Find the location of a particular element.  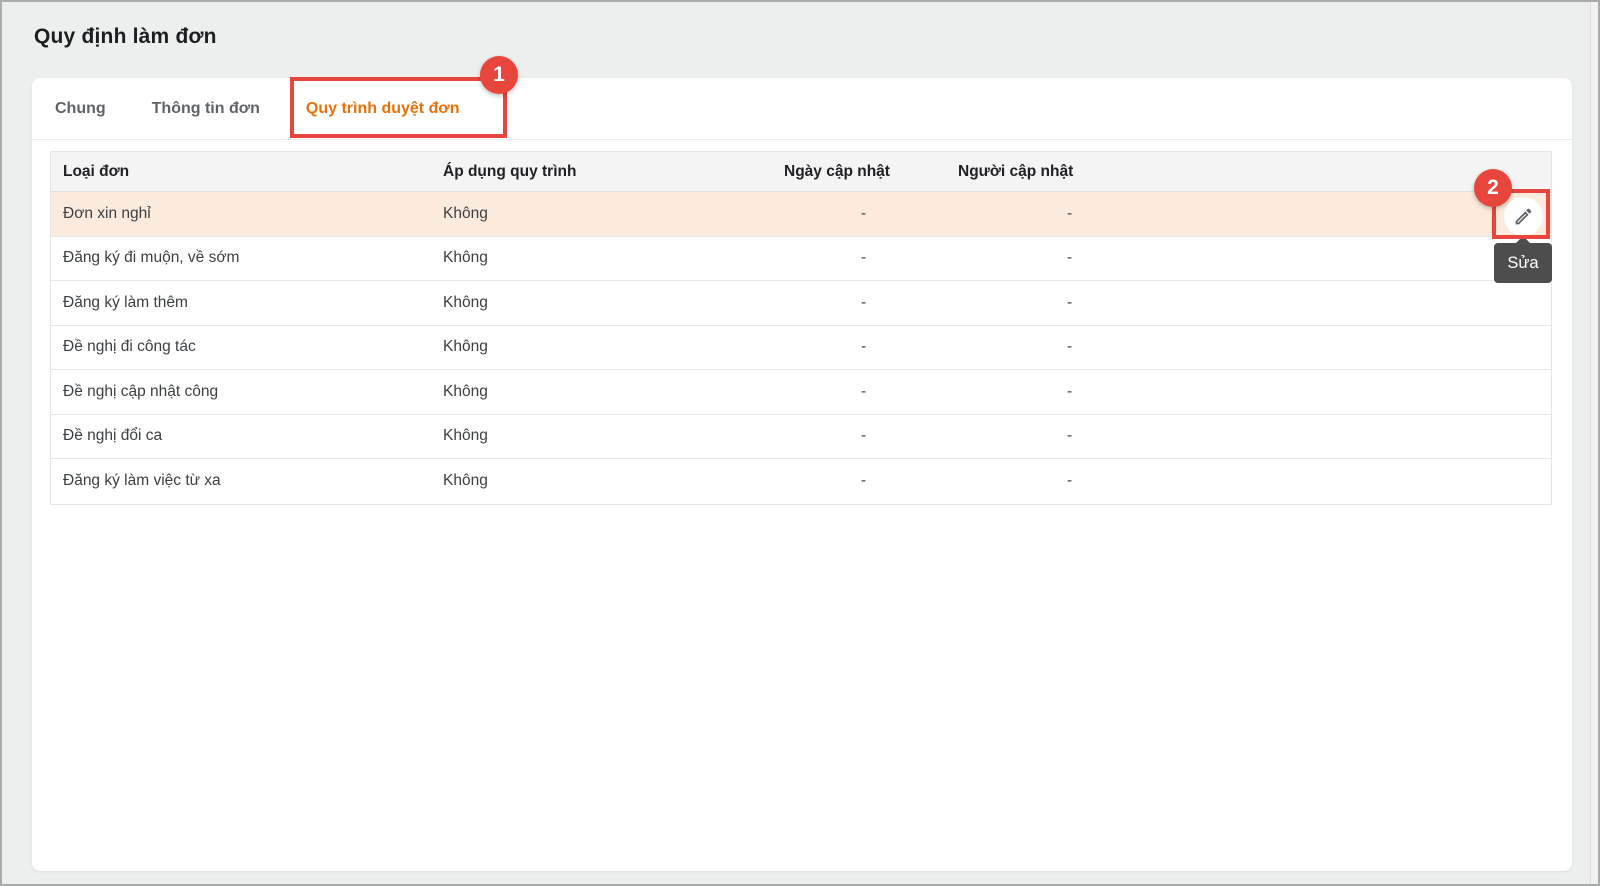

tab-bar: Chung Thông tin đơn Quy trình duyệt đơn is located at coordinates (802, 109).